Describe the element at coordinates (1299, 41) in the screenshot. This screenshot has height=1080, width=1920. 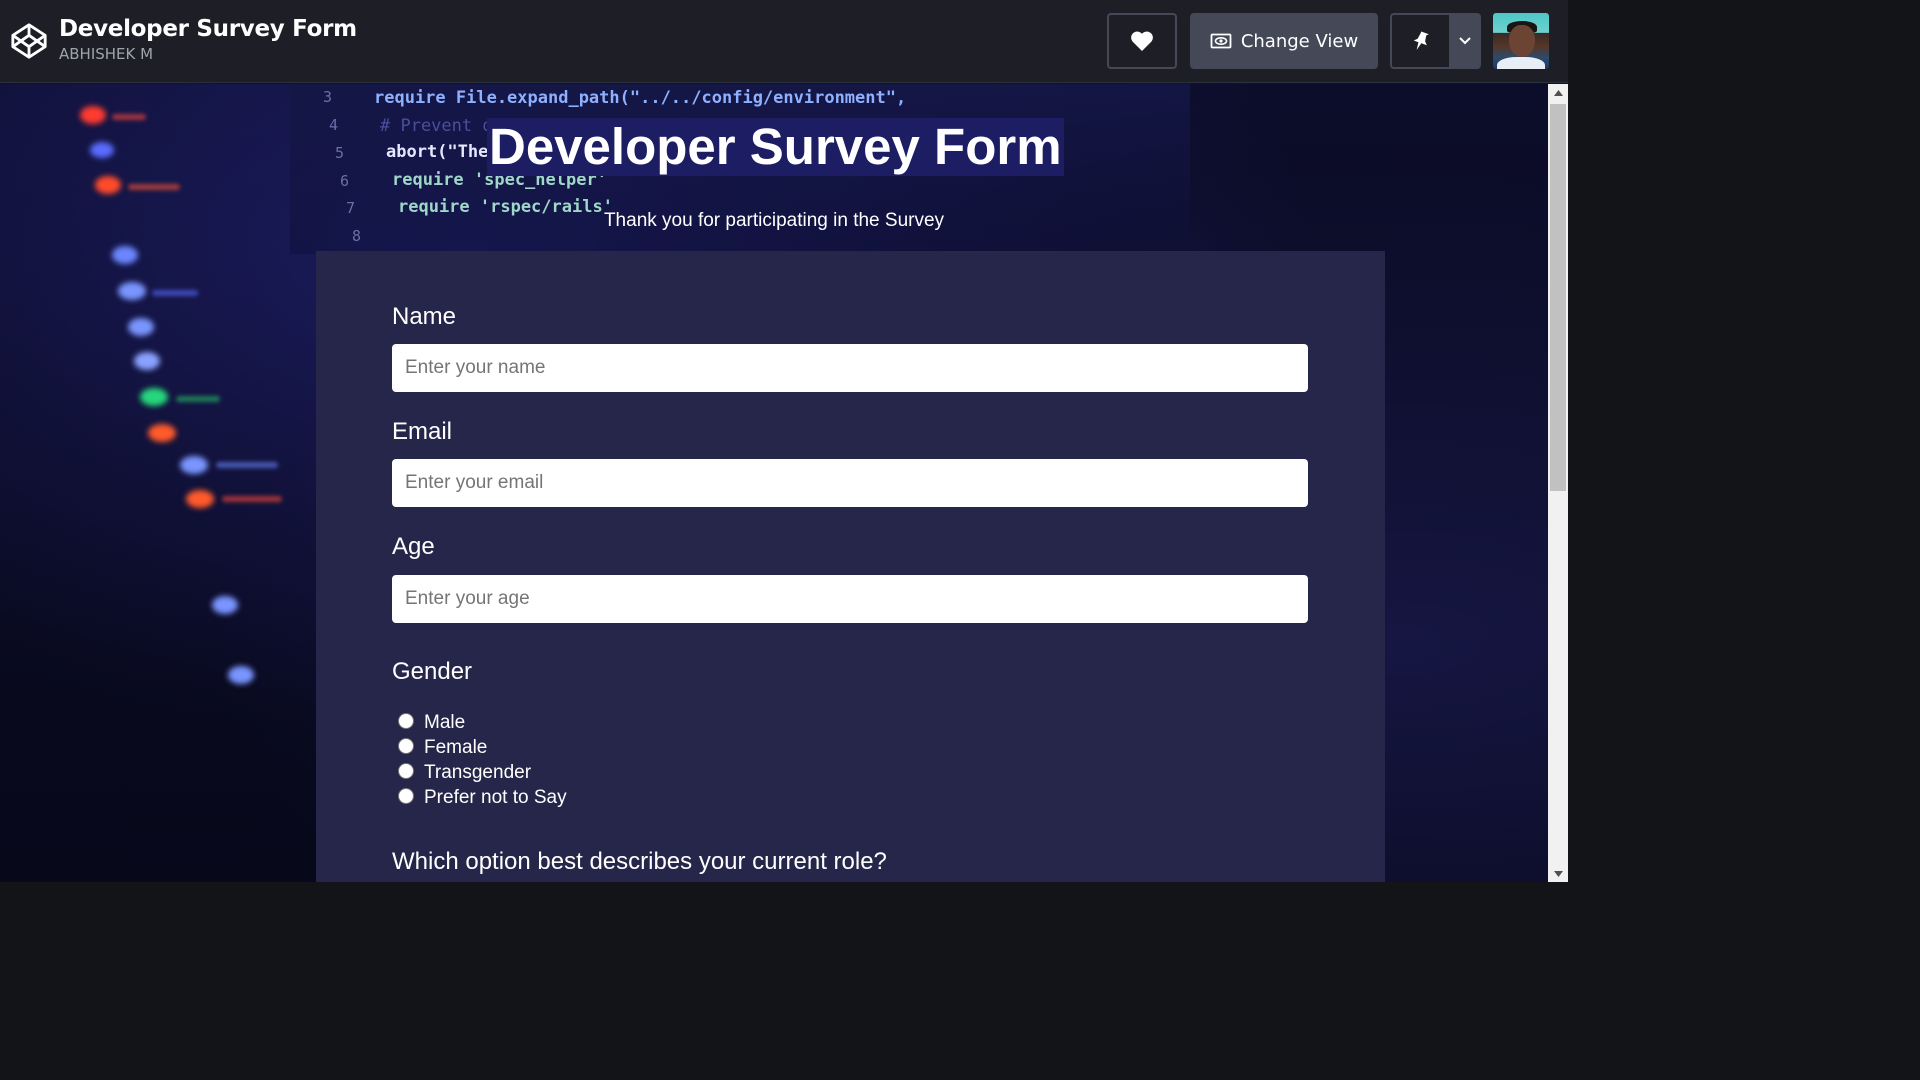
I see `change-view-label: Change View` at that location.